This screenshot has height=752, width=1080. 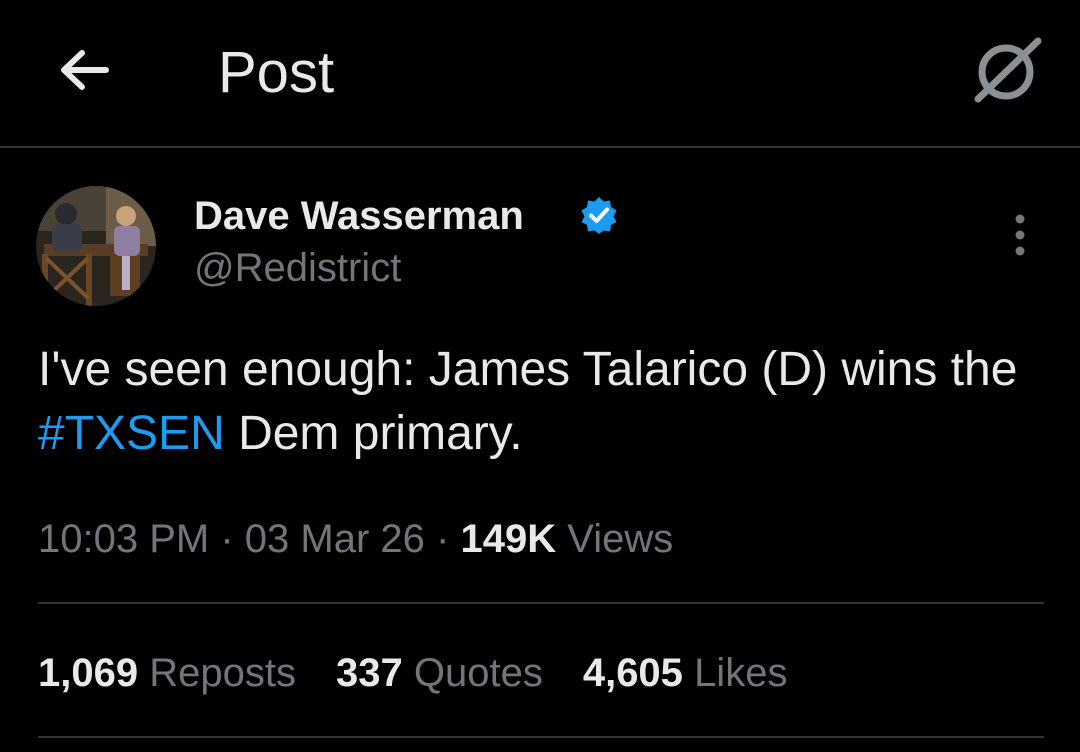 I want to click on engagement-stats: 1,069 Reposts 337 Quotes 4,605 Likes, so click(x=432, y=673).